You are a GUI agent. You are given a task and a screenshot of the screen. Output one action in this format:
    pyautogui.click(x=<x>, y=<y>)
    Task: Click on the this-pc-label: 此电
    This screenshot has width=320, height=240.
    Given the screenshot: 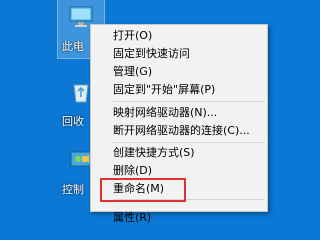 What is the action you would take?
    pyautogui.click(x=73, y=46)
    